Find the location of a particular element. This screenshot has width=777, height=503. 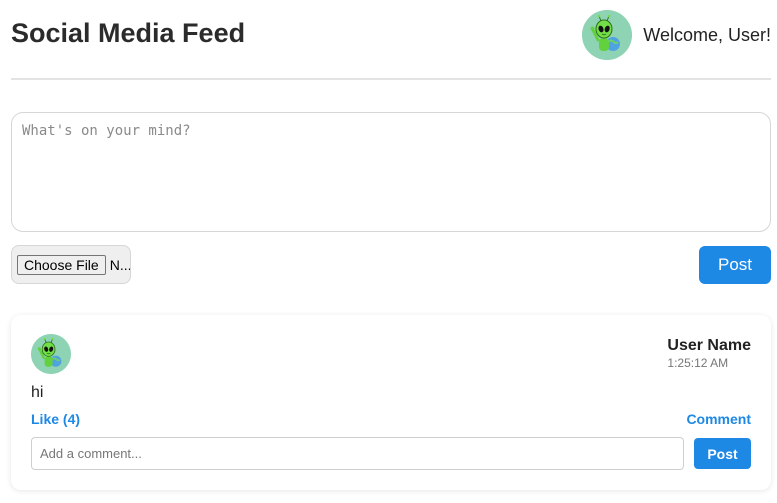

choose-file-button: Choose File is located at coordinates (61, 264).